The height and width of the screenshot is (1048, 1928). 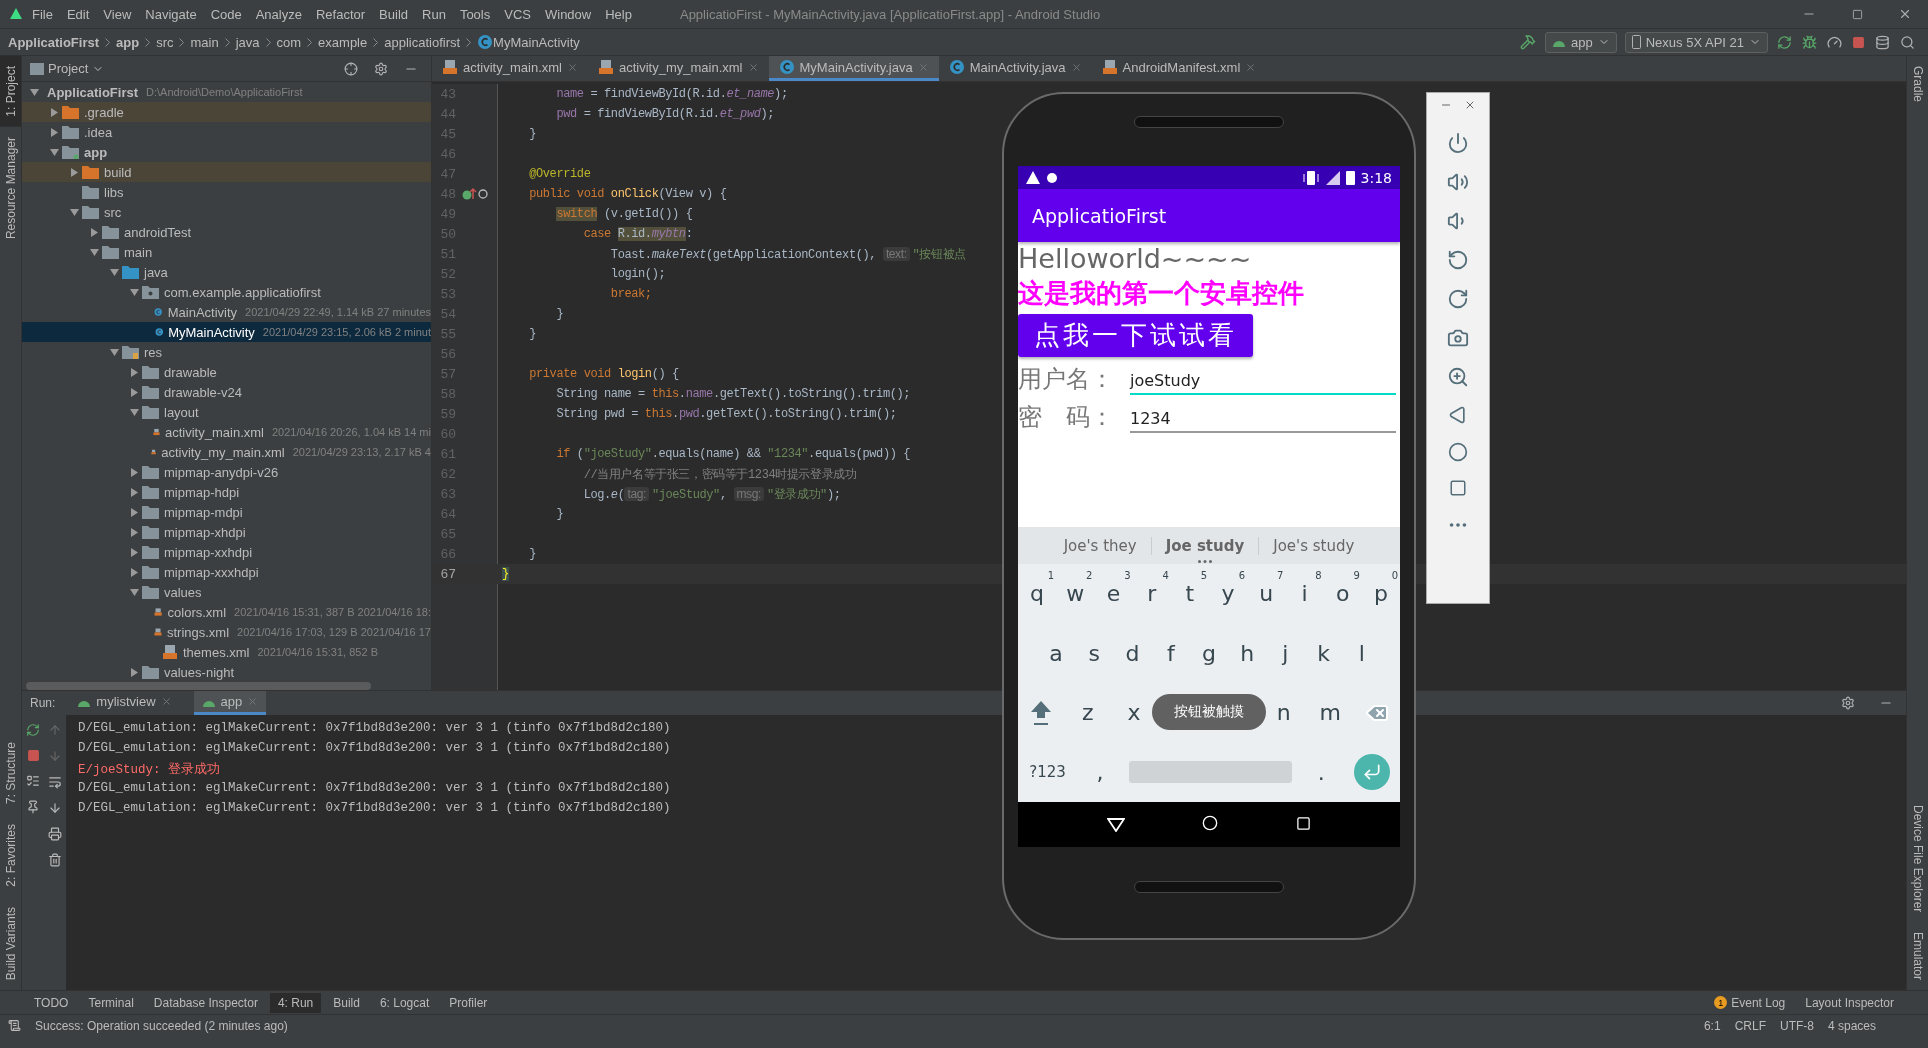 What do you see at coordinates (1204, 545) in the screenshot?
I see `suggestion: Joe study` at bounding box center [1204, 545].